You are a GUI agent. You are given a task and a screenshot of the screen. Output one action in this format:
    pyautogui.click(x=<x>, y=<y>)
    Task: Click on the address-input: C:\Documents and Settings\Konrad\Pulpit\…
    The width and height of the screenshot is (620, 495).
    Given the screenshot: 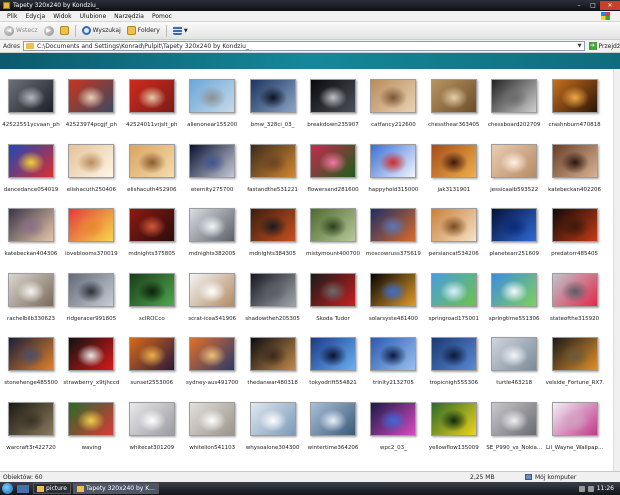 What is the action you would take?
    pyautogui.click(x=303, y=46)
    